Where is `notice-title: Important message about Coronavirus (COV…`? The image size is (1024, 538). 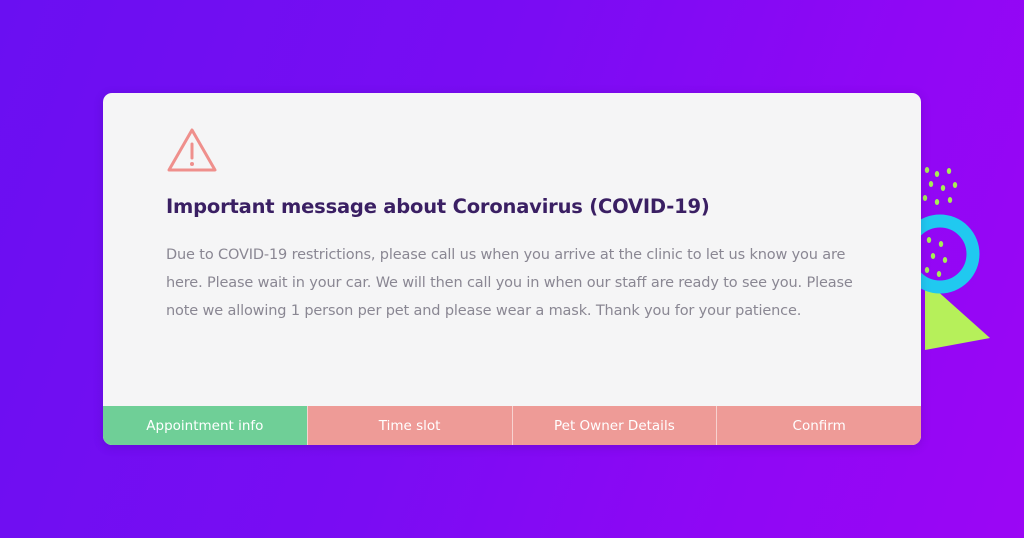
notice-title: Important message about Coronavirus (COV… is located at coordinates (438, 206).